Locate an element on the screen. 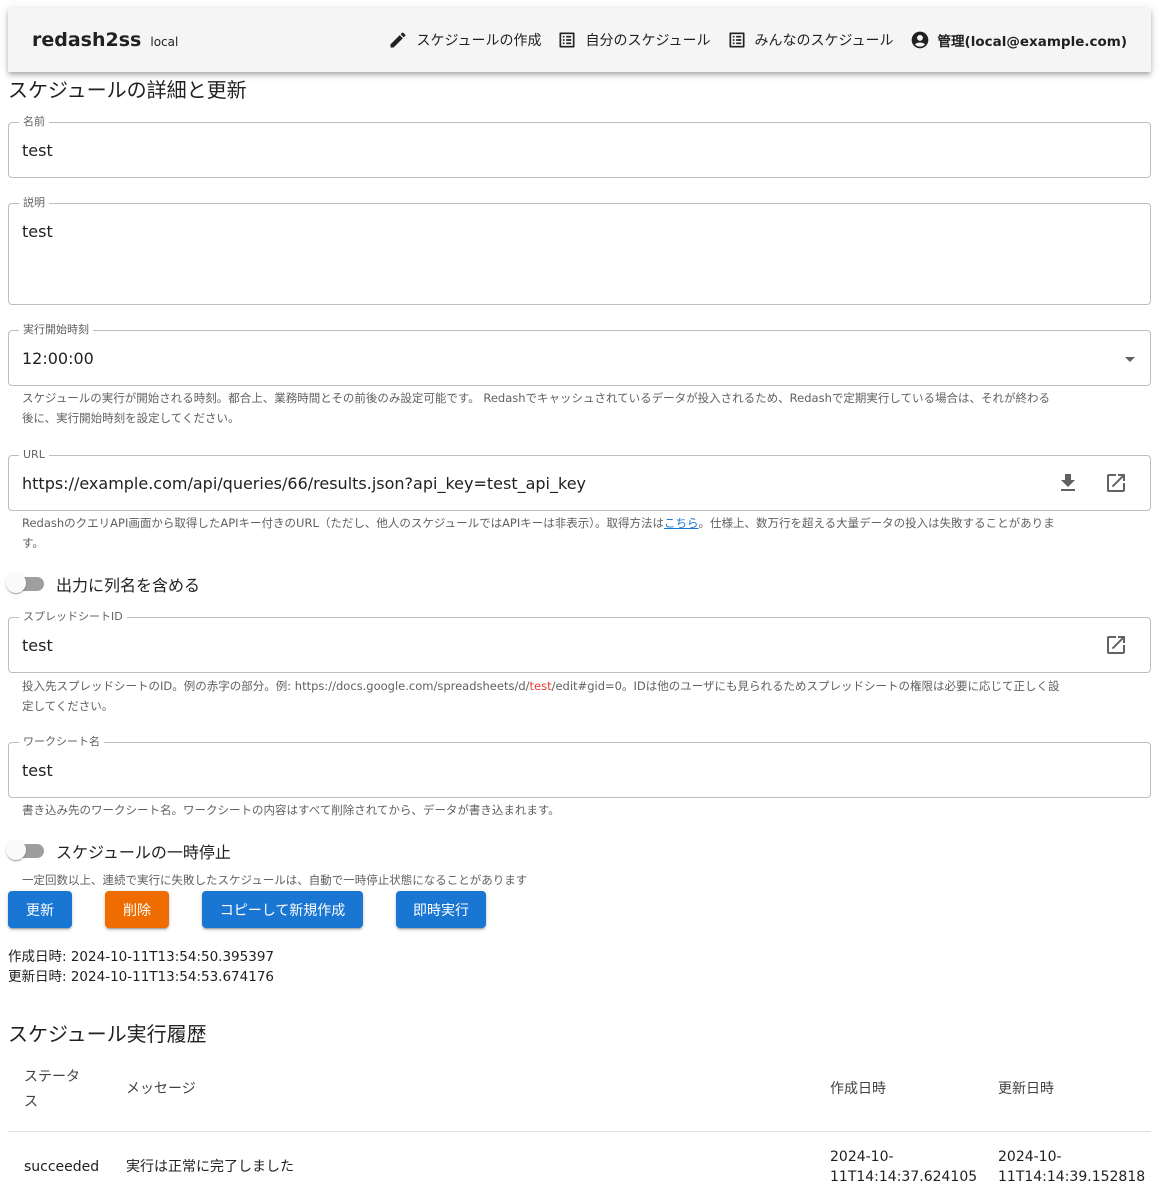 The image size is (1159, 1200). nav-all-schedules: みんなのスケジュール is located at coordinates (810, 40).